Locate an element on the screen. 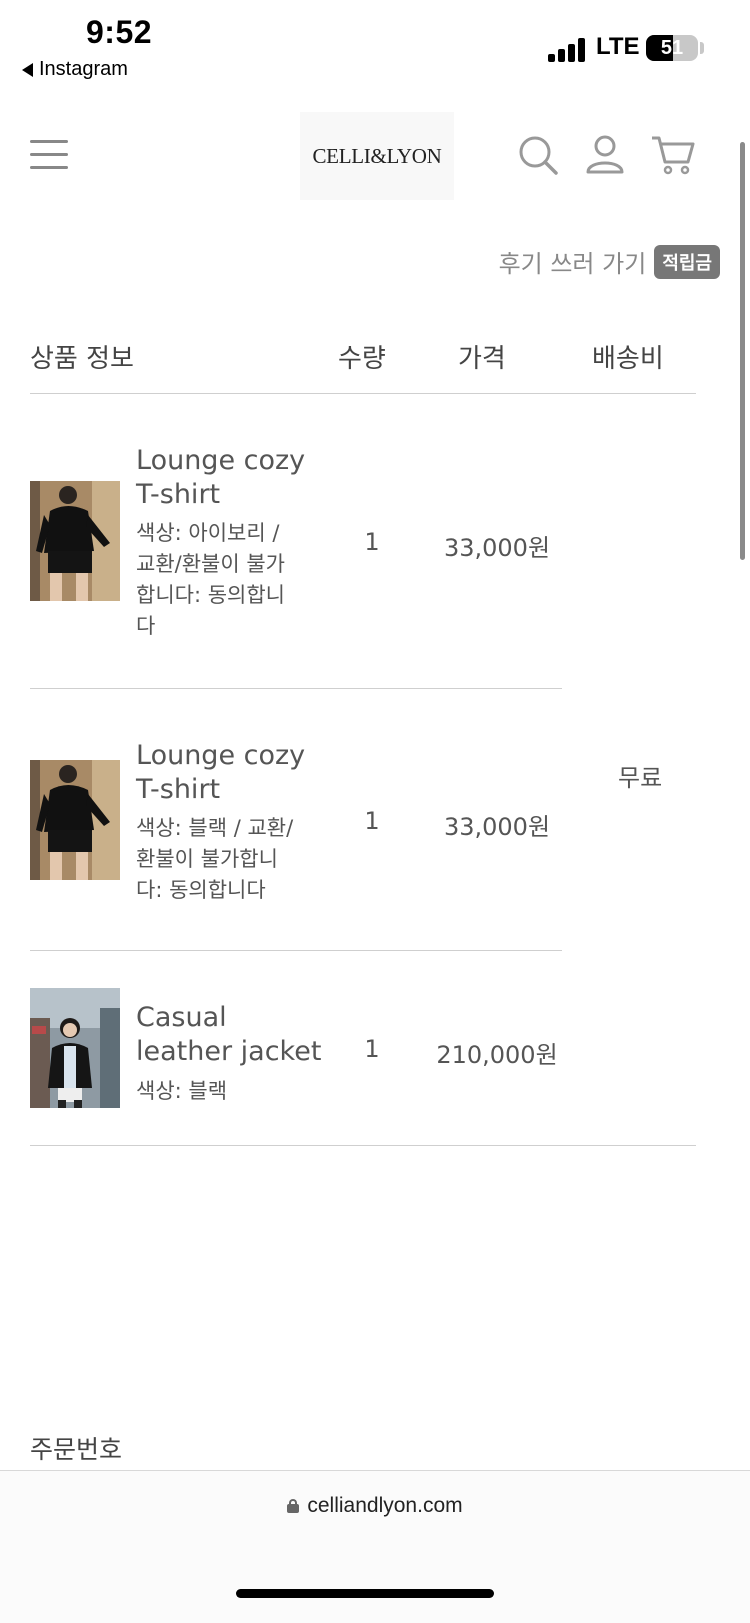  cellular-signal-icon is located at coordinates (567, 50).